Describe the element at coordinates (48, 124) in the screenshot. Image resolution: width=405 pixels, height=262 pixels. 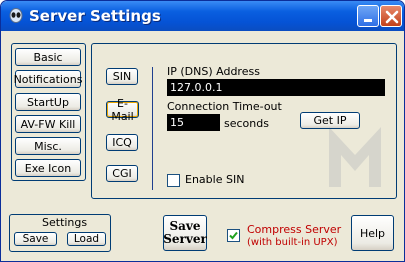
I see `nav-av-fw-kill-button: AV-FW Kill` at that location.